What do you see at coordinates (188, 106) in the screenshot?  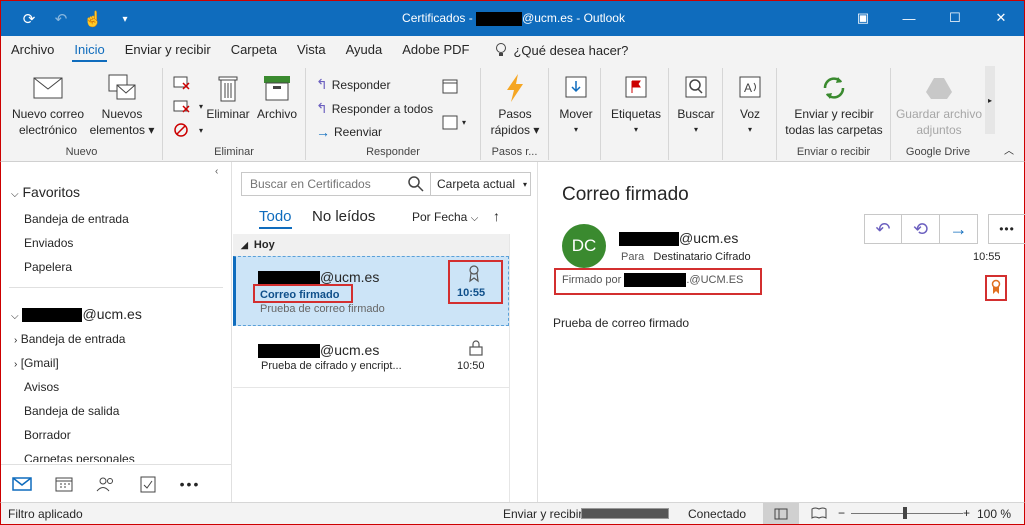 I see `cleanup-button: ▾` at bounding box center [188, 106].